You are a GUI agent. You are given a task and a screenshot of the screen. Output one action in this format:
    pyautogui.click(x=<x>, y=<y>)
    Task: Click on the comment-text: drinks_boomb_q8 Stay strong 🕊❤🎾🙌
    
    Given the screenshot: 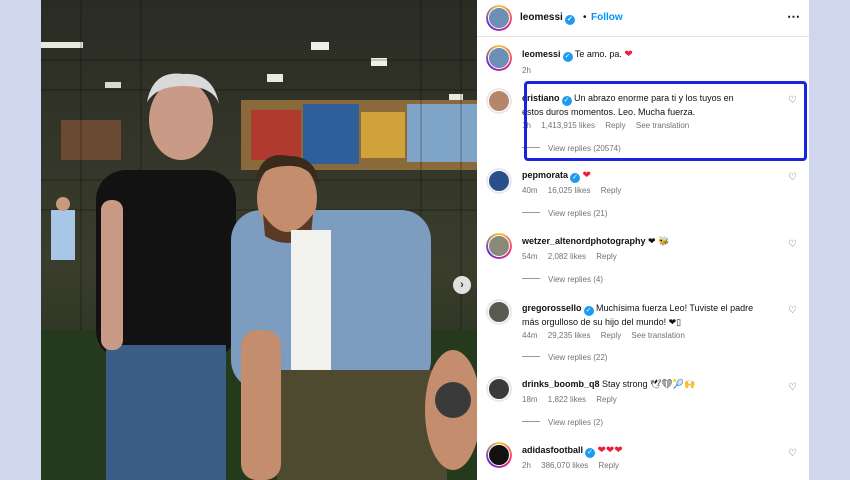 What is the action you would take?
    pyautogui.click(x=638, y=384)
    